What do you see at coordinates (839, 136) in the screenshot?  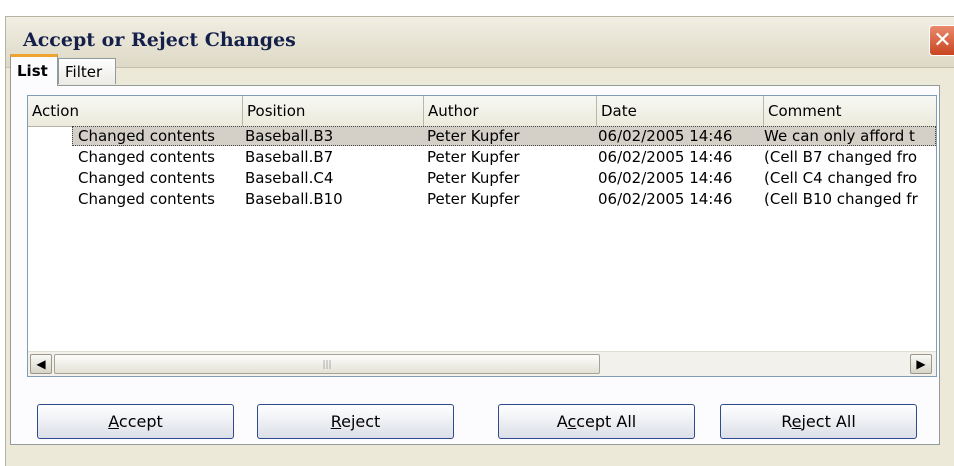 I see `cell-comment: We can only afford t` at bounding box center [839, 136].